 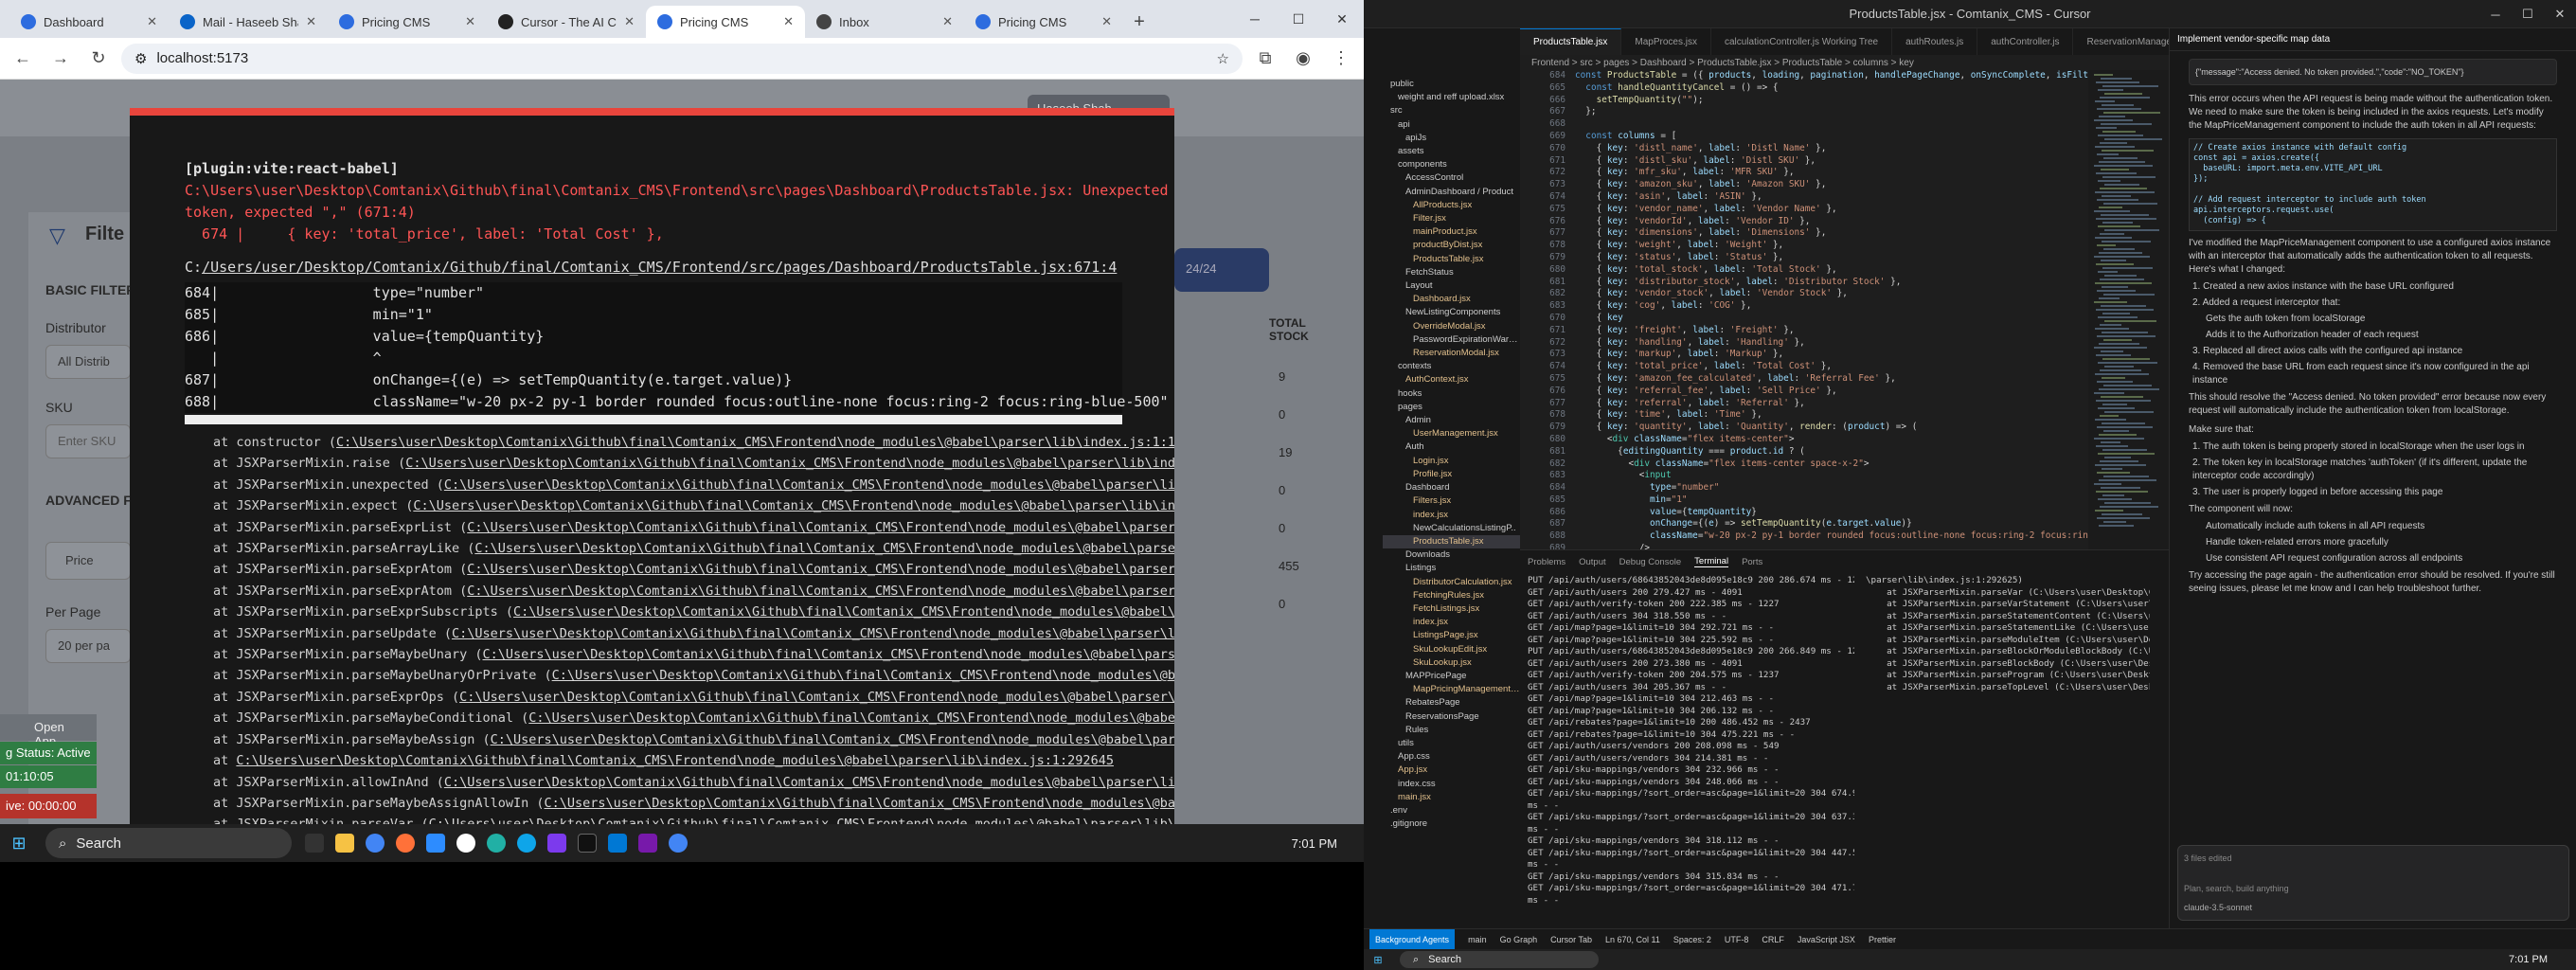 What do you see at coordinates (1451, 353) in the screenshot?
I see `explorer-item: ReservationModal.jsx` at bounding box center [1451, 353].